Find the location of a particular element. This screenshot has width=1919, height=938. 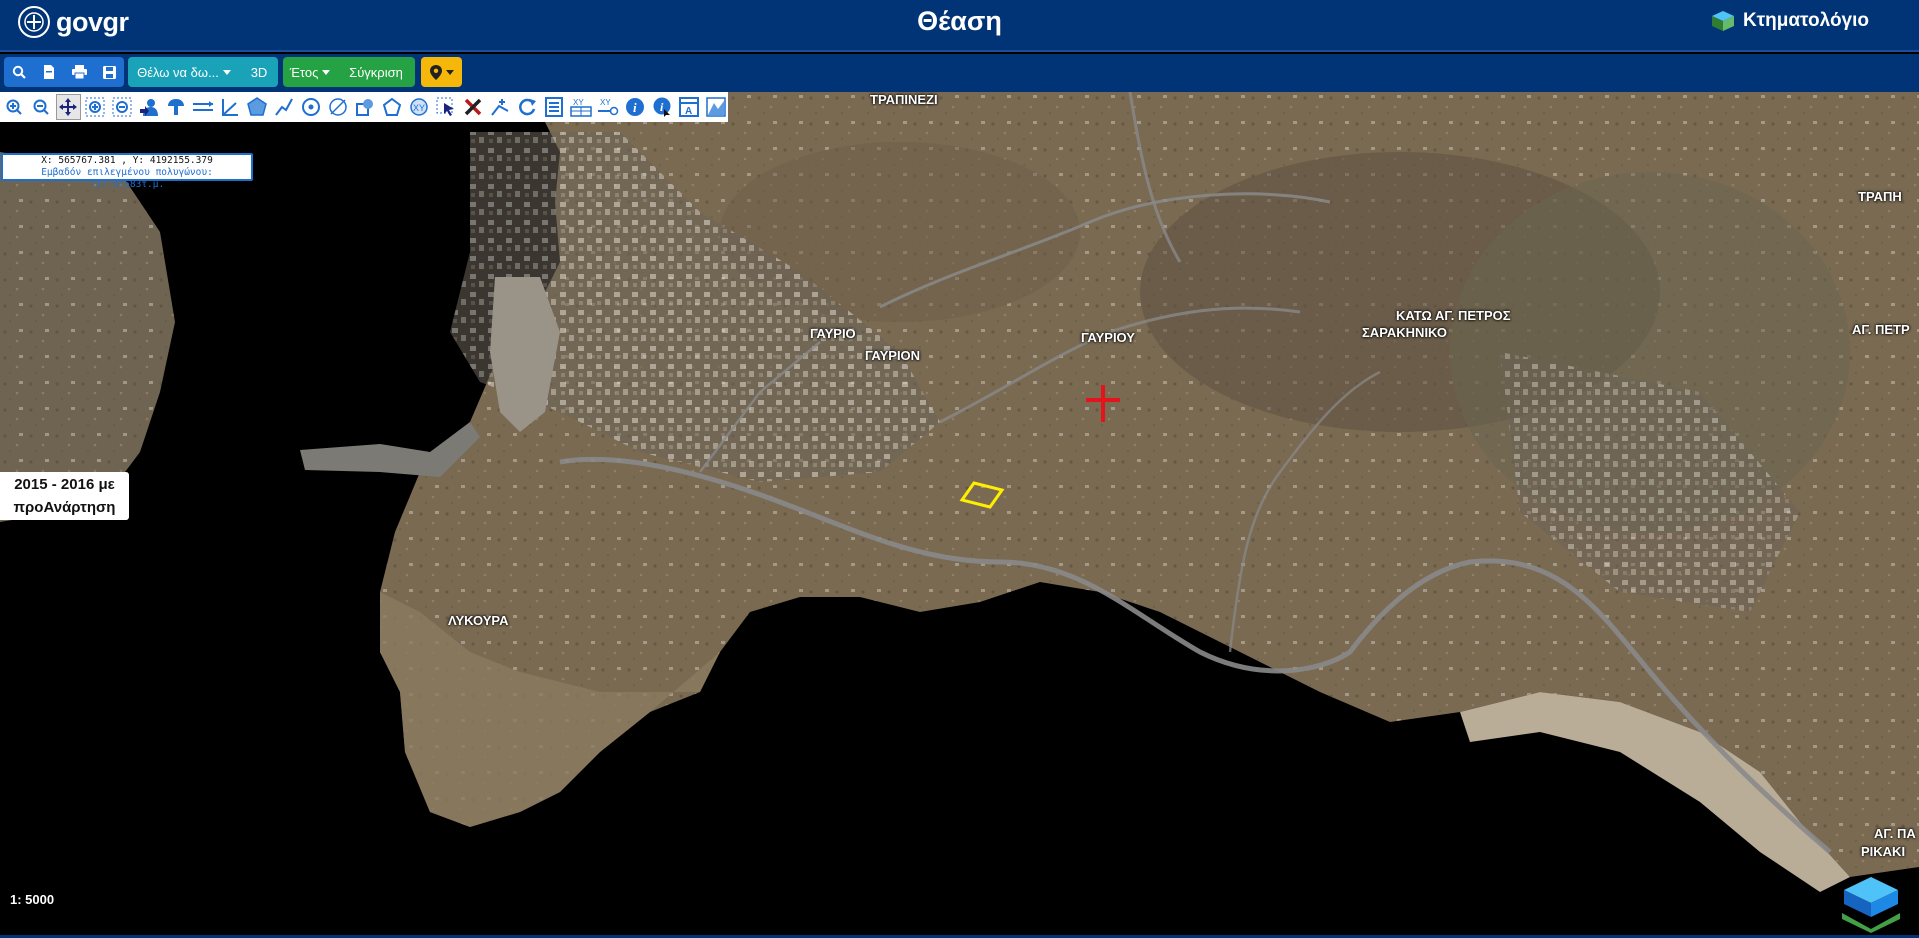

select-arrow-tool is located at coordinates (446, 107).